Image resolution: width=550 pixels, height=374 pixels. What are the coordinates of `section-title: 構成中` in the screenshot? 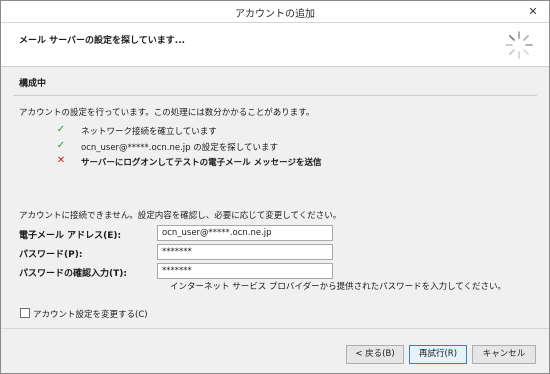 It's located at (33, 84).